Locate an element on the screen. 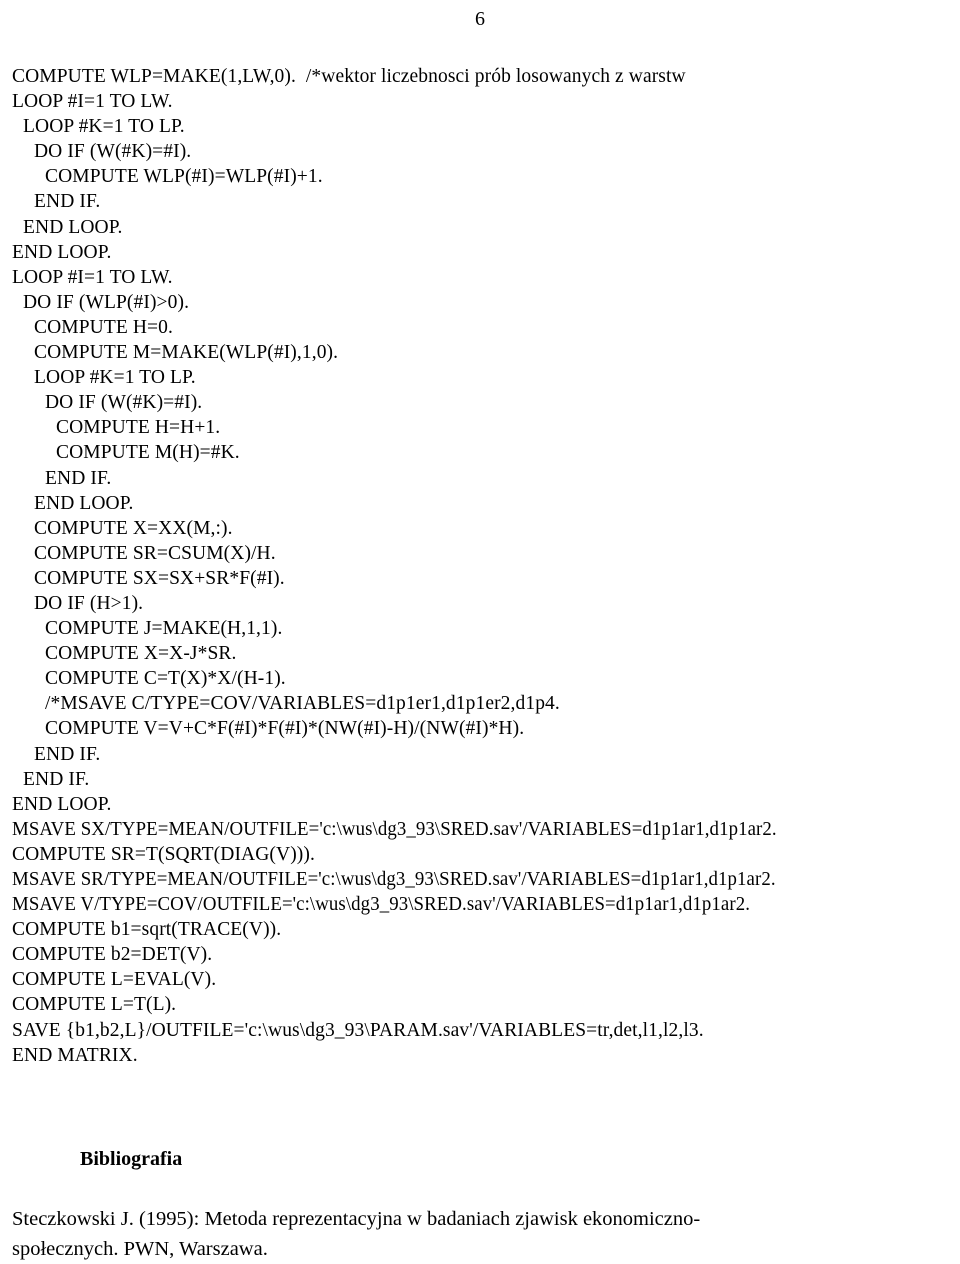  bibliography-heading: Bibliografia is located at coordinates (131, 1159).